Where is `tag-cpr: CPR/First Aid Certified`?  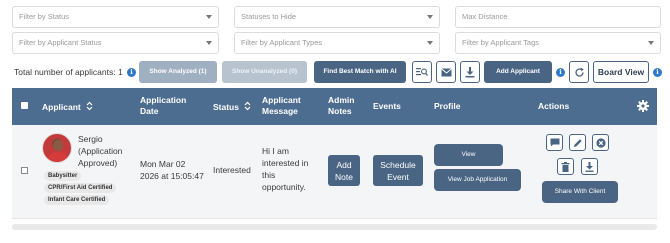 tag-cpr: CPR/First Aid Certified is located at coordinates (80, 188).